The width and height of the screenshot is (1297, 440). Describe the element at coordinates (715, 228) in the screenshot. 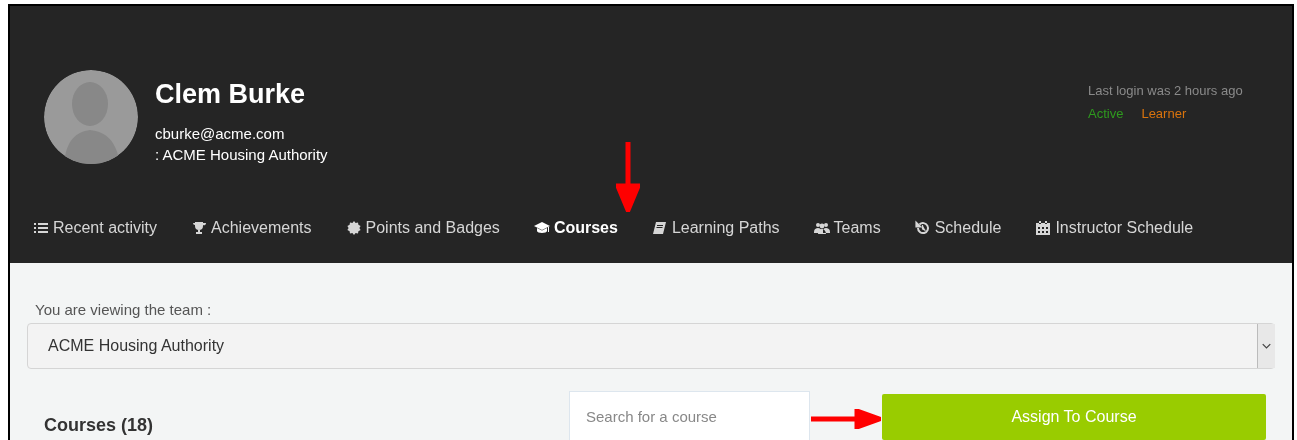

I see `nav-tab: Learning Paths` at that location.